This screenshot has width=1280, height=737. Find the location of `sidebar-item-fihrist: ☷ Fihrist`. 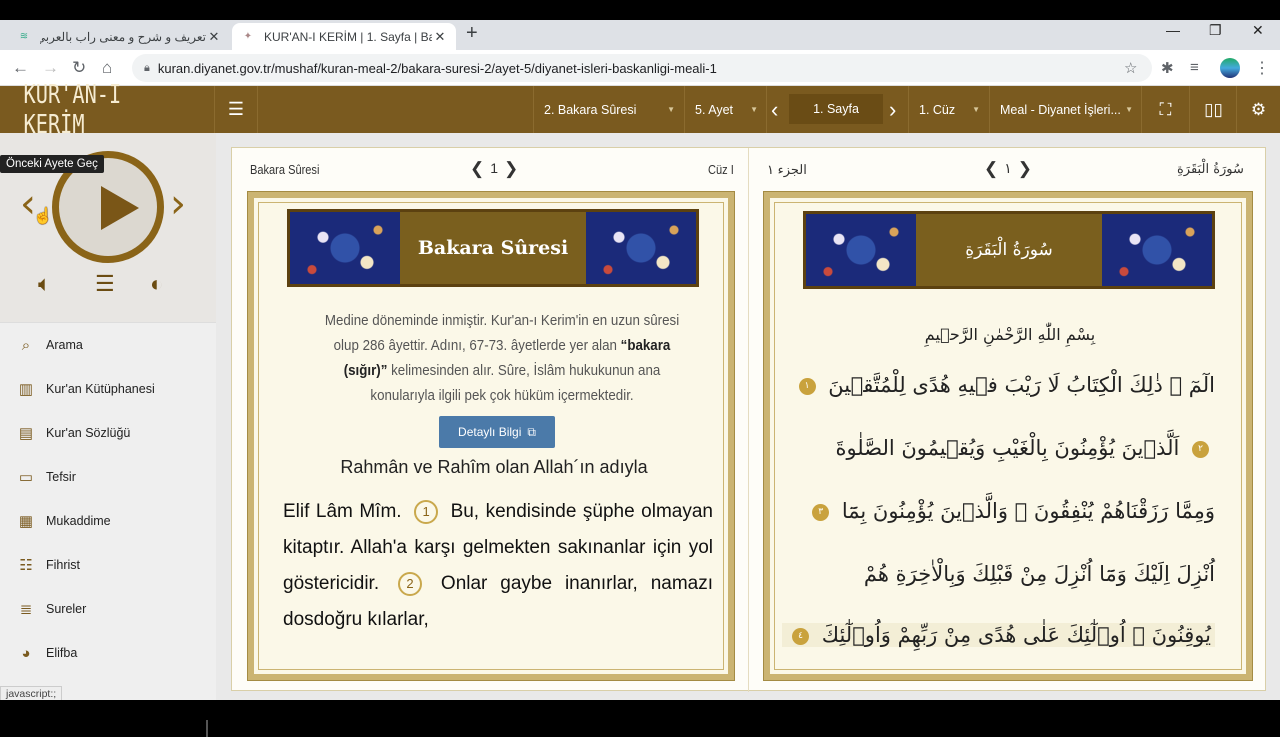

sidebar-item-fihrist: ☷ Fihrist is located at coordinates (108, 565).